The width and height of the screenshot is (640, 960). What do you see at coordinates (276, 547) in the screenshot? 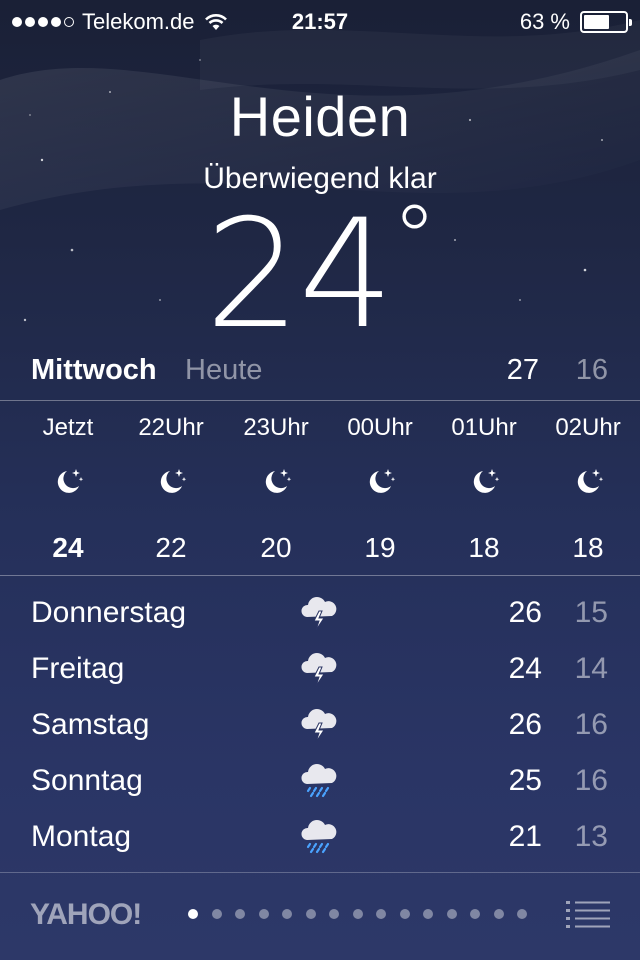
I see `hour-temperature: 20` at bounding box center [276, 547].